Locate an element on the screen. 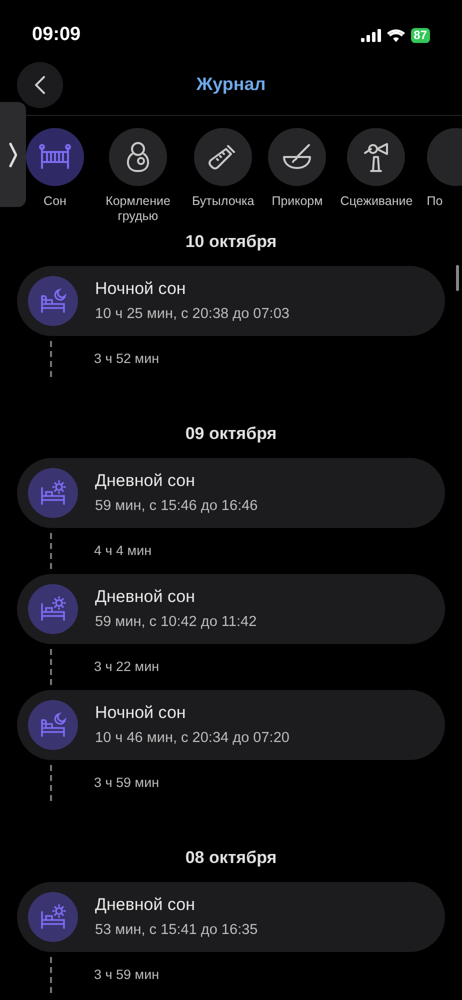 The image size is (462, 1000). bowl-icon is located at coordinates (297, 157).